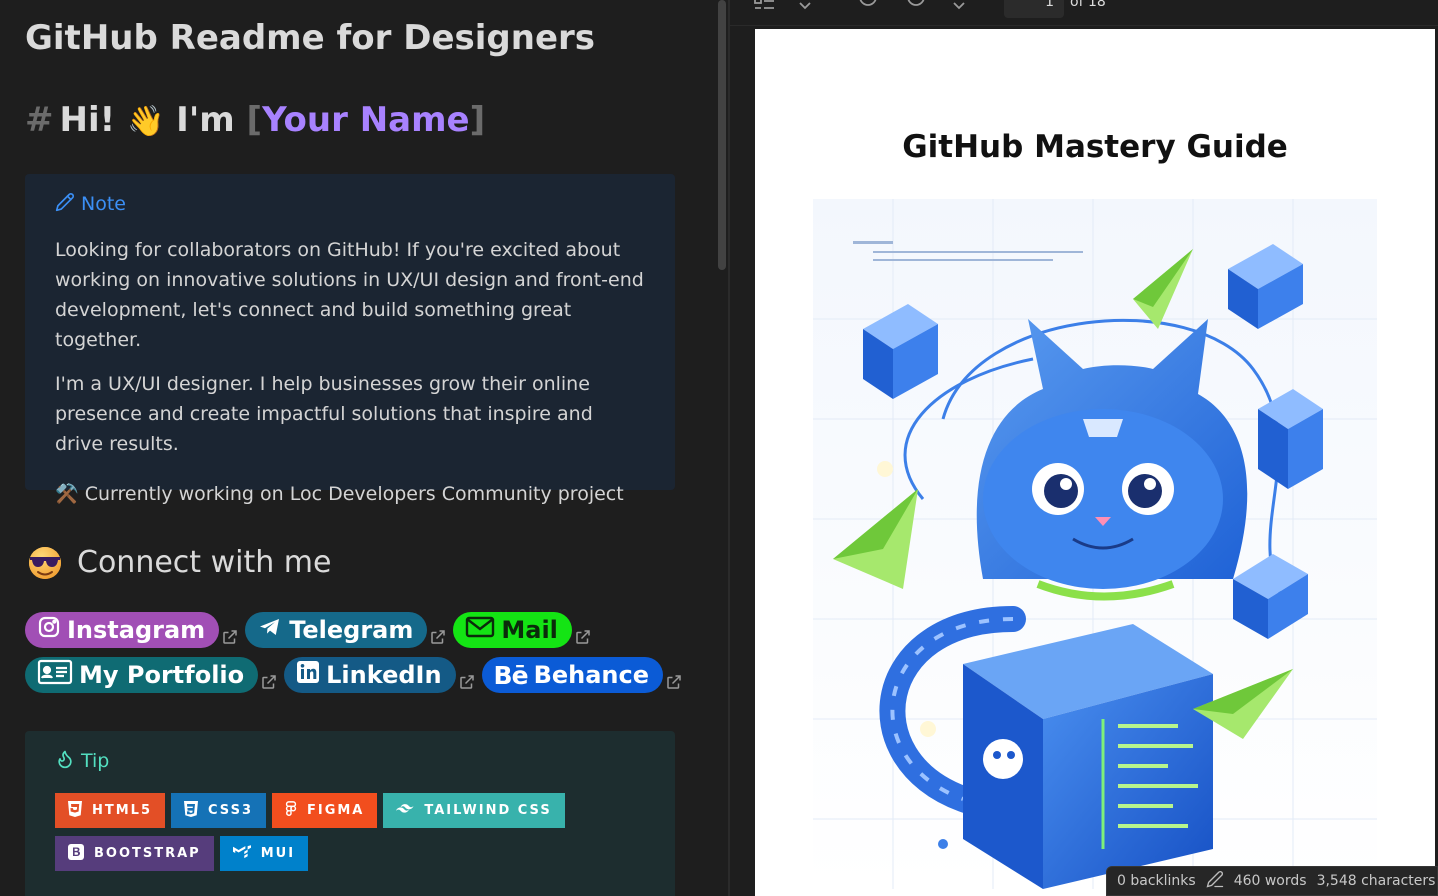  I want to click on editor-scrollbar-thumb, so click(722, 135).